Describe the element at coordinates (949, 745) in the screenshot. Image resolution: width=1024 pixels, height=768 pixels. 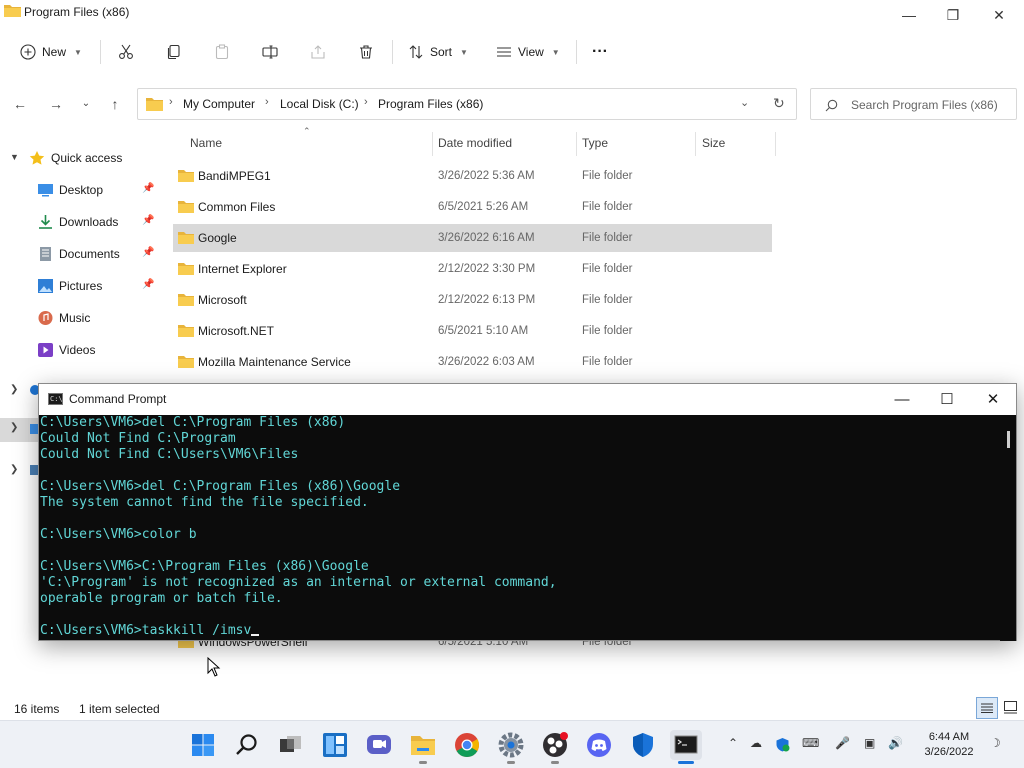
I see `system-clock: 6:44 AM 3/26/2022` at that location.